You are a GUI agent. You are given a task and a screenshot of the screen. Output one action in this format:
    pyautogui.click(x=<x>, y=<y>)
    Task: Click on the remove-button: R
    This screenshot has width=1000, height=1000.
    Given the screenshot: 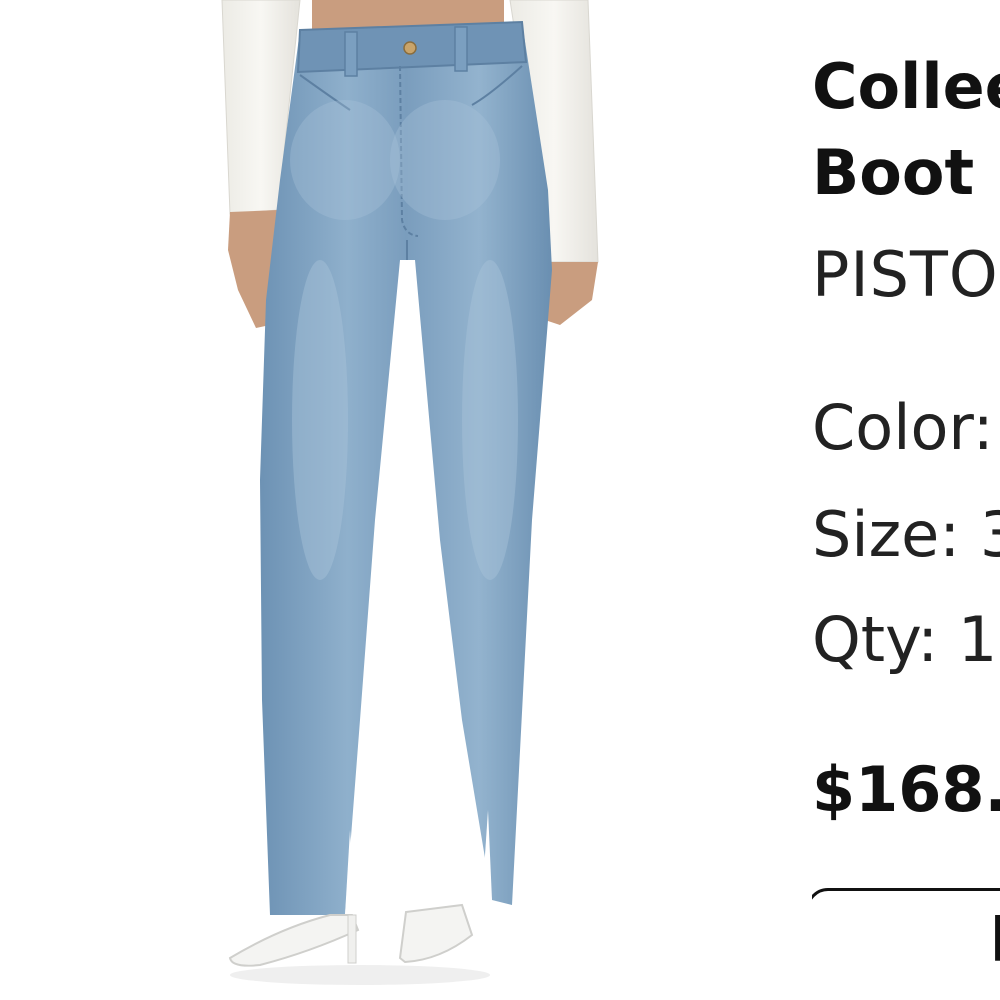 What is the action you would take?
    pyautogui.click(x=906, y=944)
    